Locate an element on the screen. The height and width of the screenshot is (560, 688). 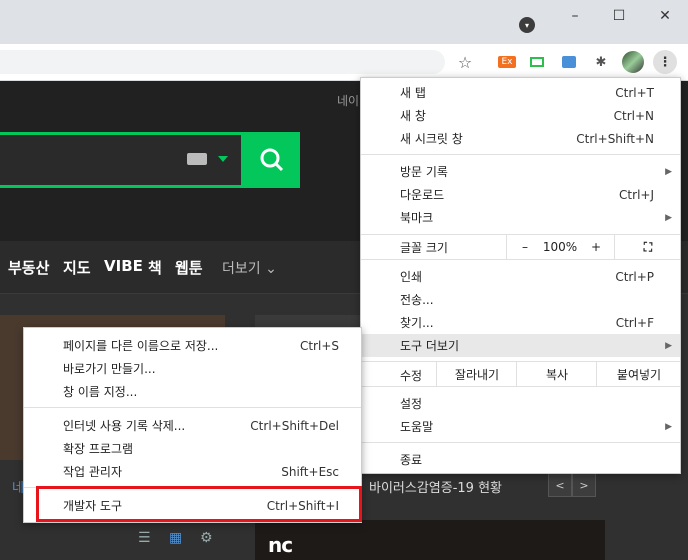
menu-print: 인쇄 Ctrl+P is located at coordinates (520, 276).